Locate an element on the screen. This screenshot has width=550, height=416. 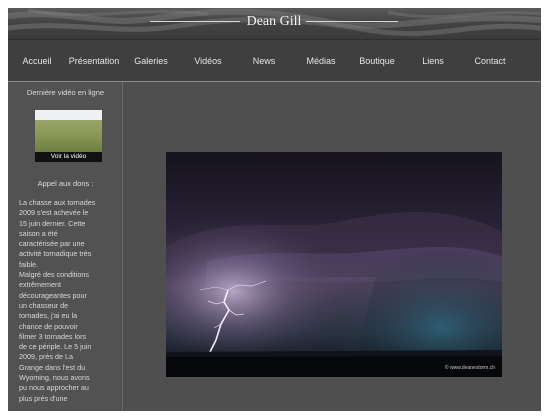
nav-item-accueil: Accueil is located at coordinates (37, 61).